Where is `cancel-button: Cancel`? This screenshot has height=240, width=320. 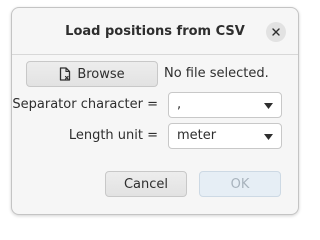
cancel-button: Cancel is located at coordinates (146, 184).